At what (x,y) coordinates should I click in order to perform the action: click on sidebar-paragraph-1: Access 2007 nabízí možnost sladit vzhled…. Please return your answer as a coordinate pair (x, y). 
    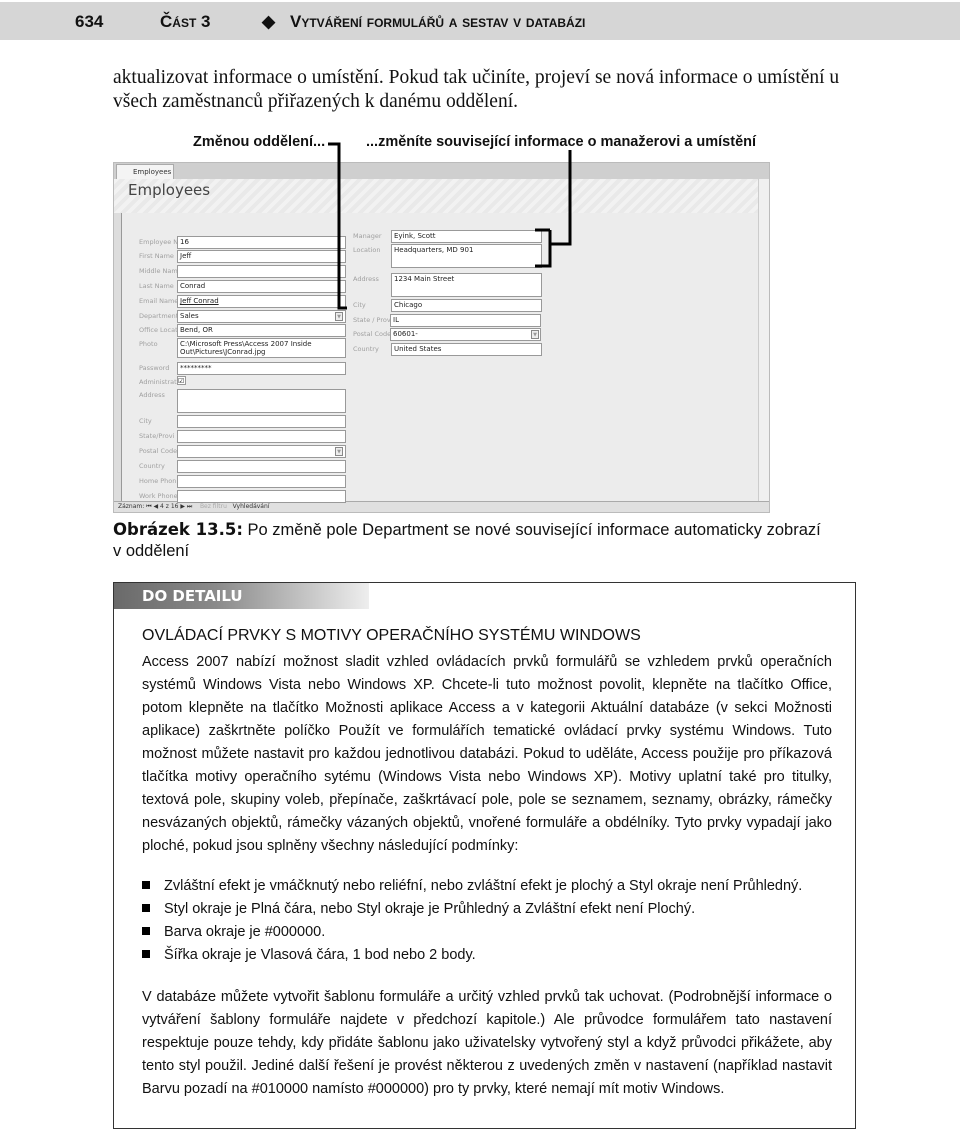
    Looking at the image, I should click on (487, 754).